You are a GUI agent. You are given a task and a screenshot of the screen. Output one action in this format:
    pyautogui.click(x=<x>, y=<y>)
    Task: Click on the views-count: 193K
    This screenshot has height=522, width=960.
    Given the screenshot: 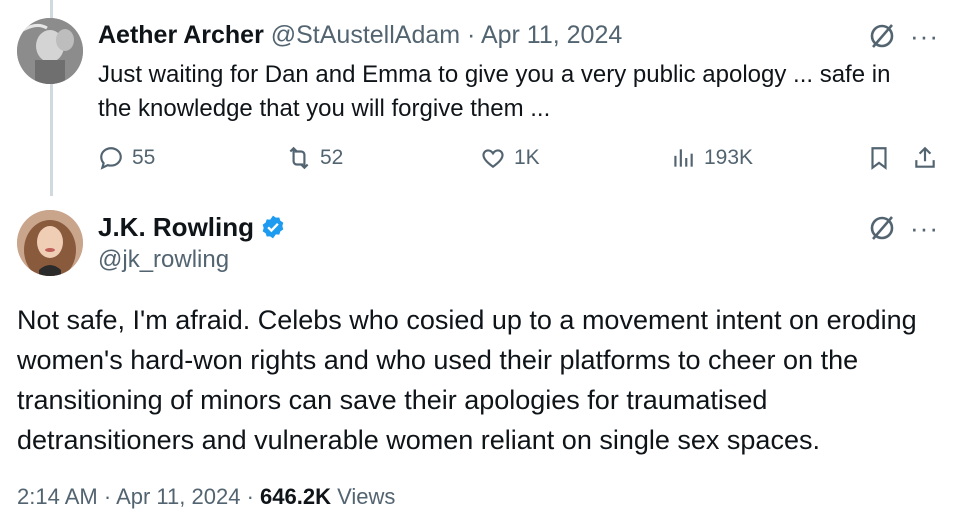 What is the action you would take?
    pyautogui.click(x=729, y=157)
    